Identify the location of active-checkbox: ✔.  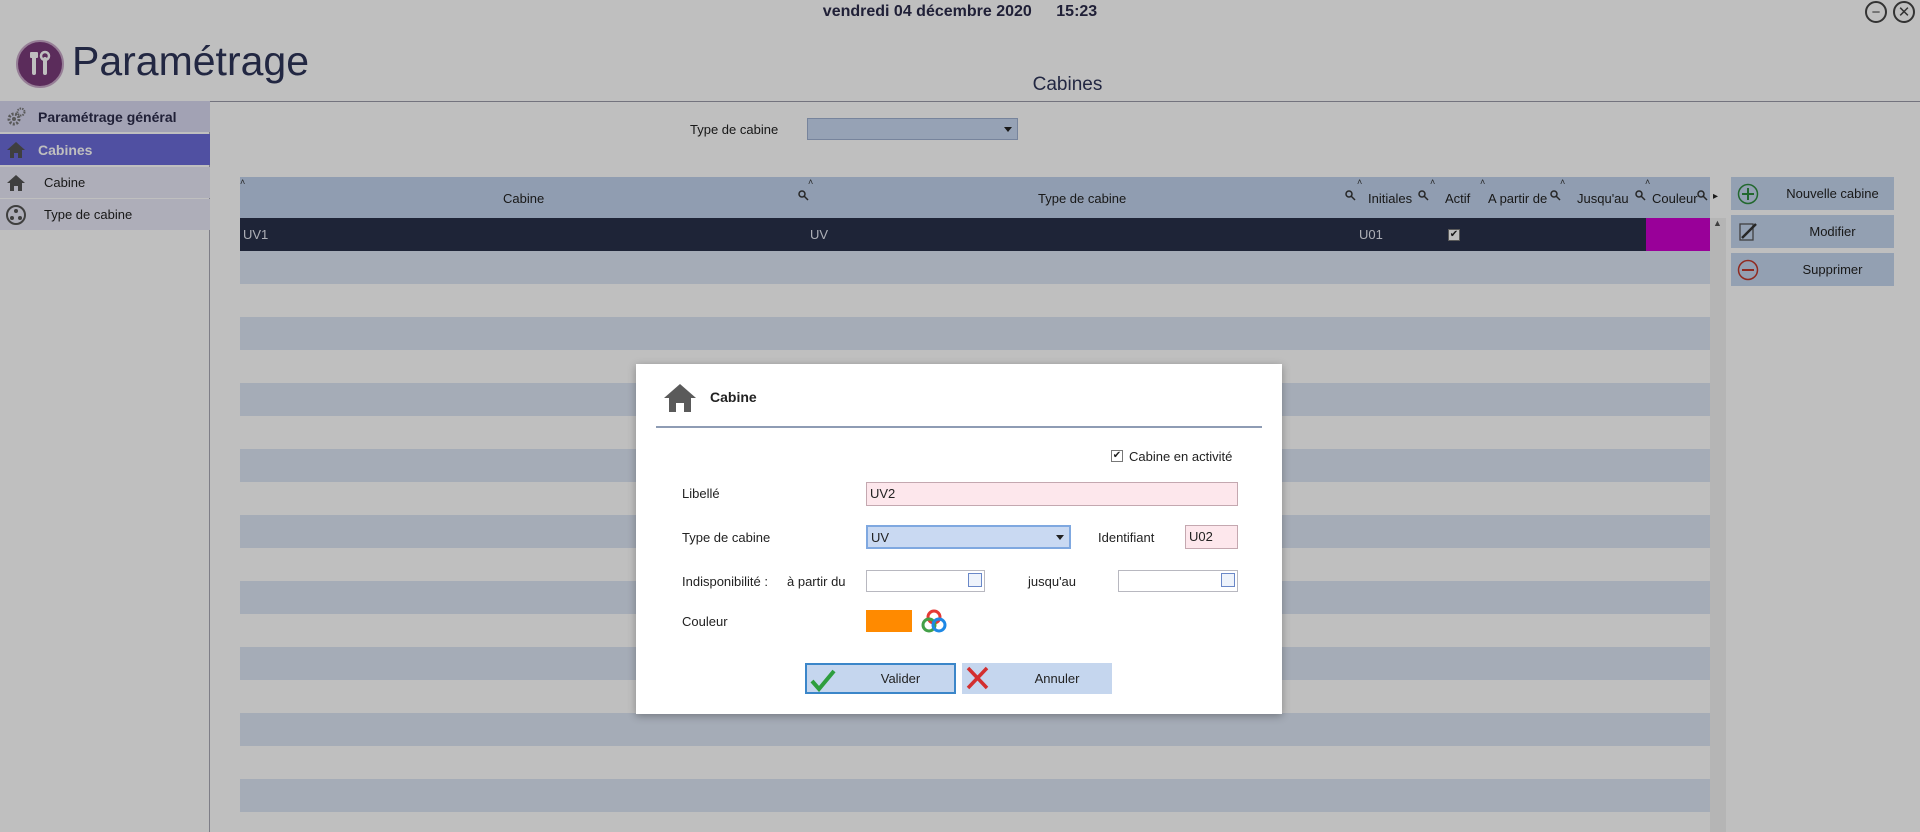
(1117, 456).